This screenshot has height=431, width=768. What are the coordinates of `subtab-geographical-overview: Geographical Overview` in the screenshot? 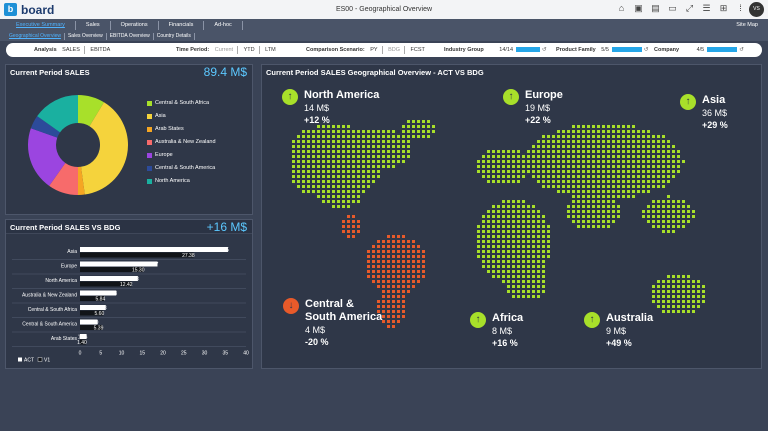 It's located at (35, 36).